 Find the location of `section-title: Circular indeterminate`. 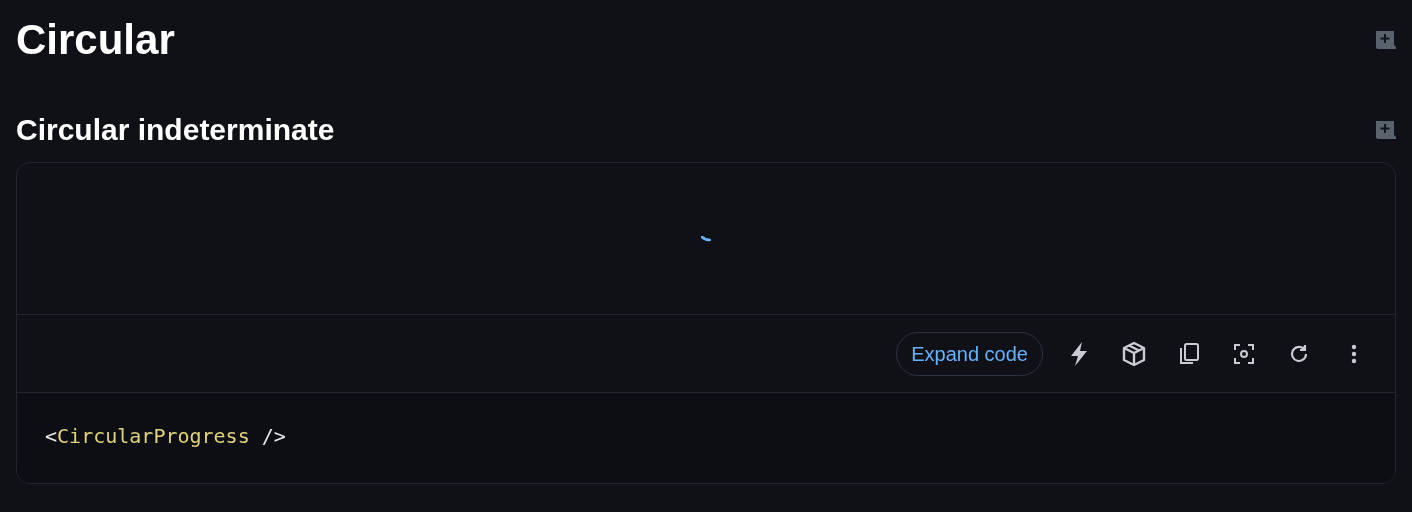

section-title: Circular indeterminate is located at coordinates (175, 130).